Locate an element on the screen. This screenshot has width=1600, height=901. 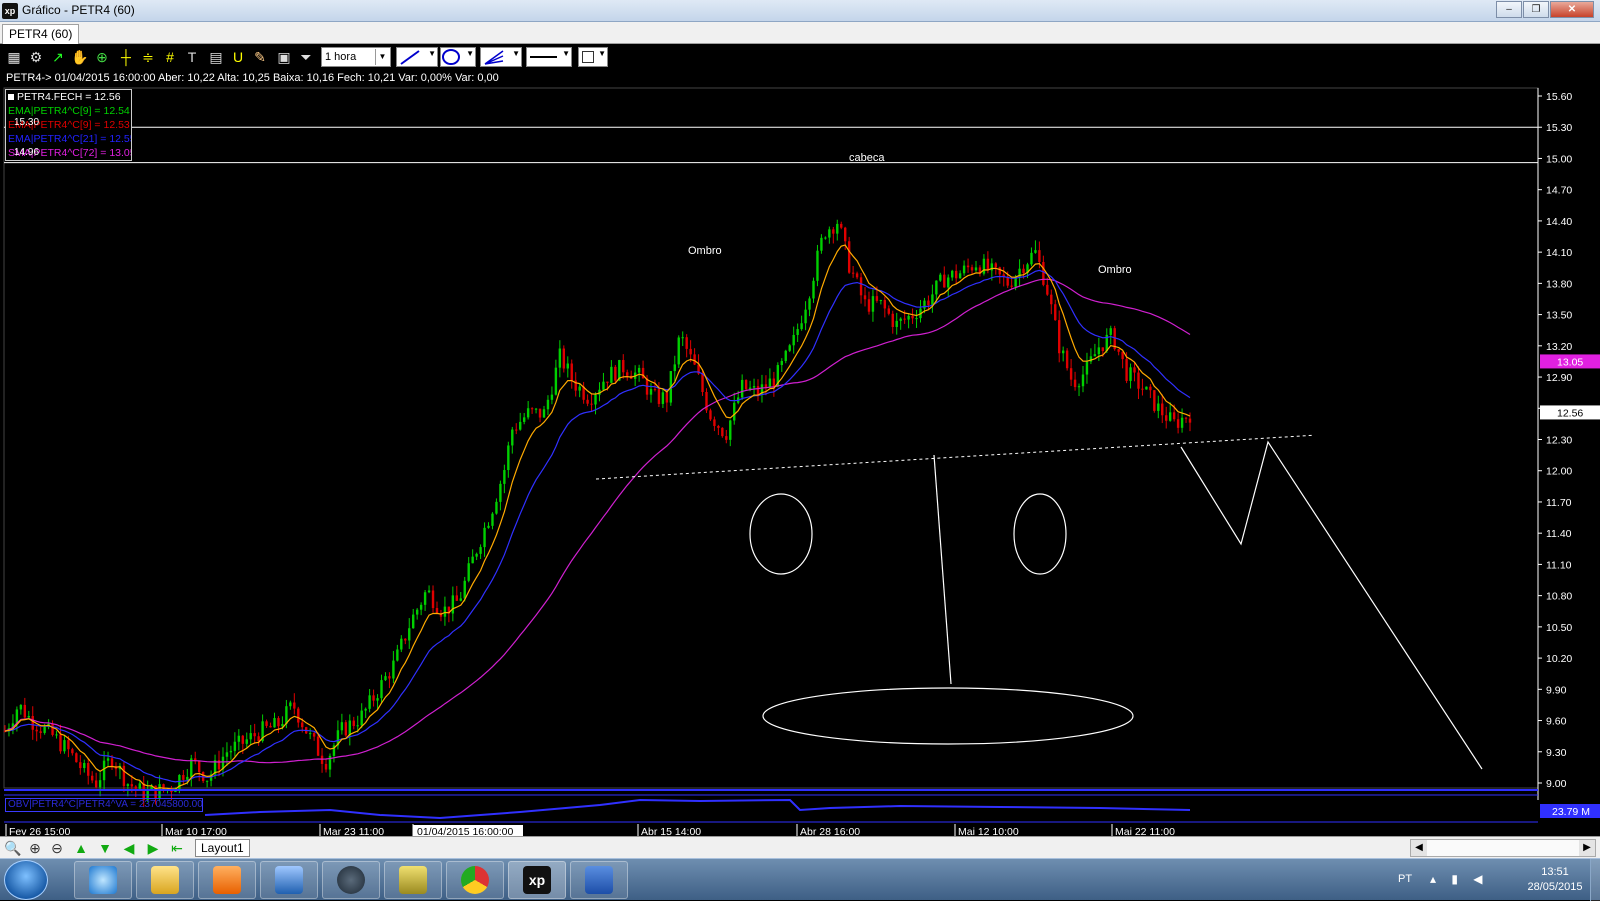
price-axis-label: 12.00 is located at coordinates (1559, 472).